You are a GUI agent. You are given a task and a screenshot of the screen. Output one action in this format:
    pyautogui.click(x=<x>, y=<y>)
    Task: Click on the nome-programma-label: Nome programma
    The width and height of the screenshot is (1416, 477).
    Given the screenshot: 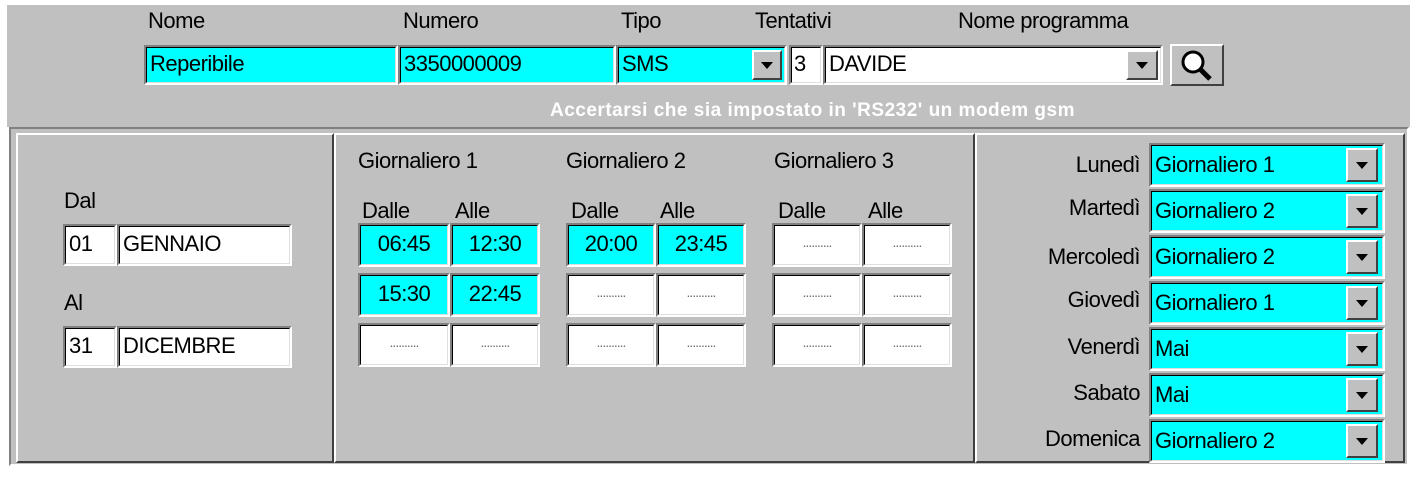 What is the action you would take?
    pyautogui.click(x=1043, y=20)
    